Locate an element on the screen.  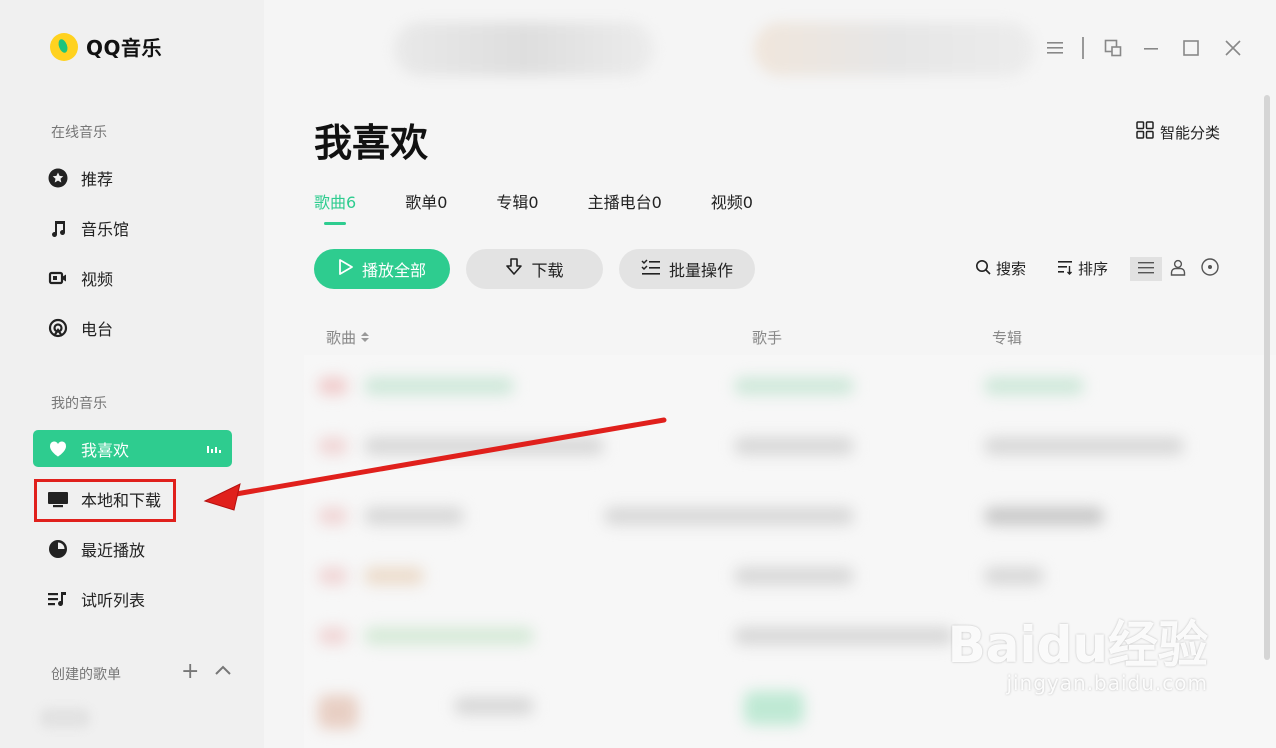
video-icon is located at coordinates (58, 278).